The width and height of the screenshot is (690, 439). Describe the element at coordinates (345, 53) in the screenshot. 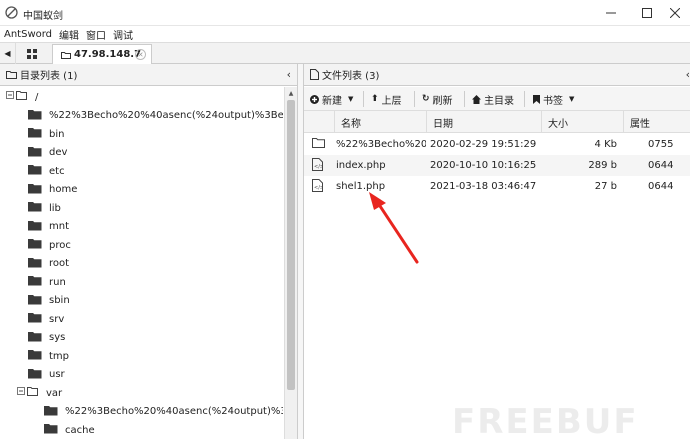

I see `tab-bar: ◀ 47.98.148.7 ✕` at that location.